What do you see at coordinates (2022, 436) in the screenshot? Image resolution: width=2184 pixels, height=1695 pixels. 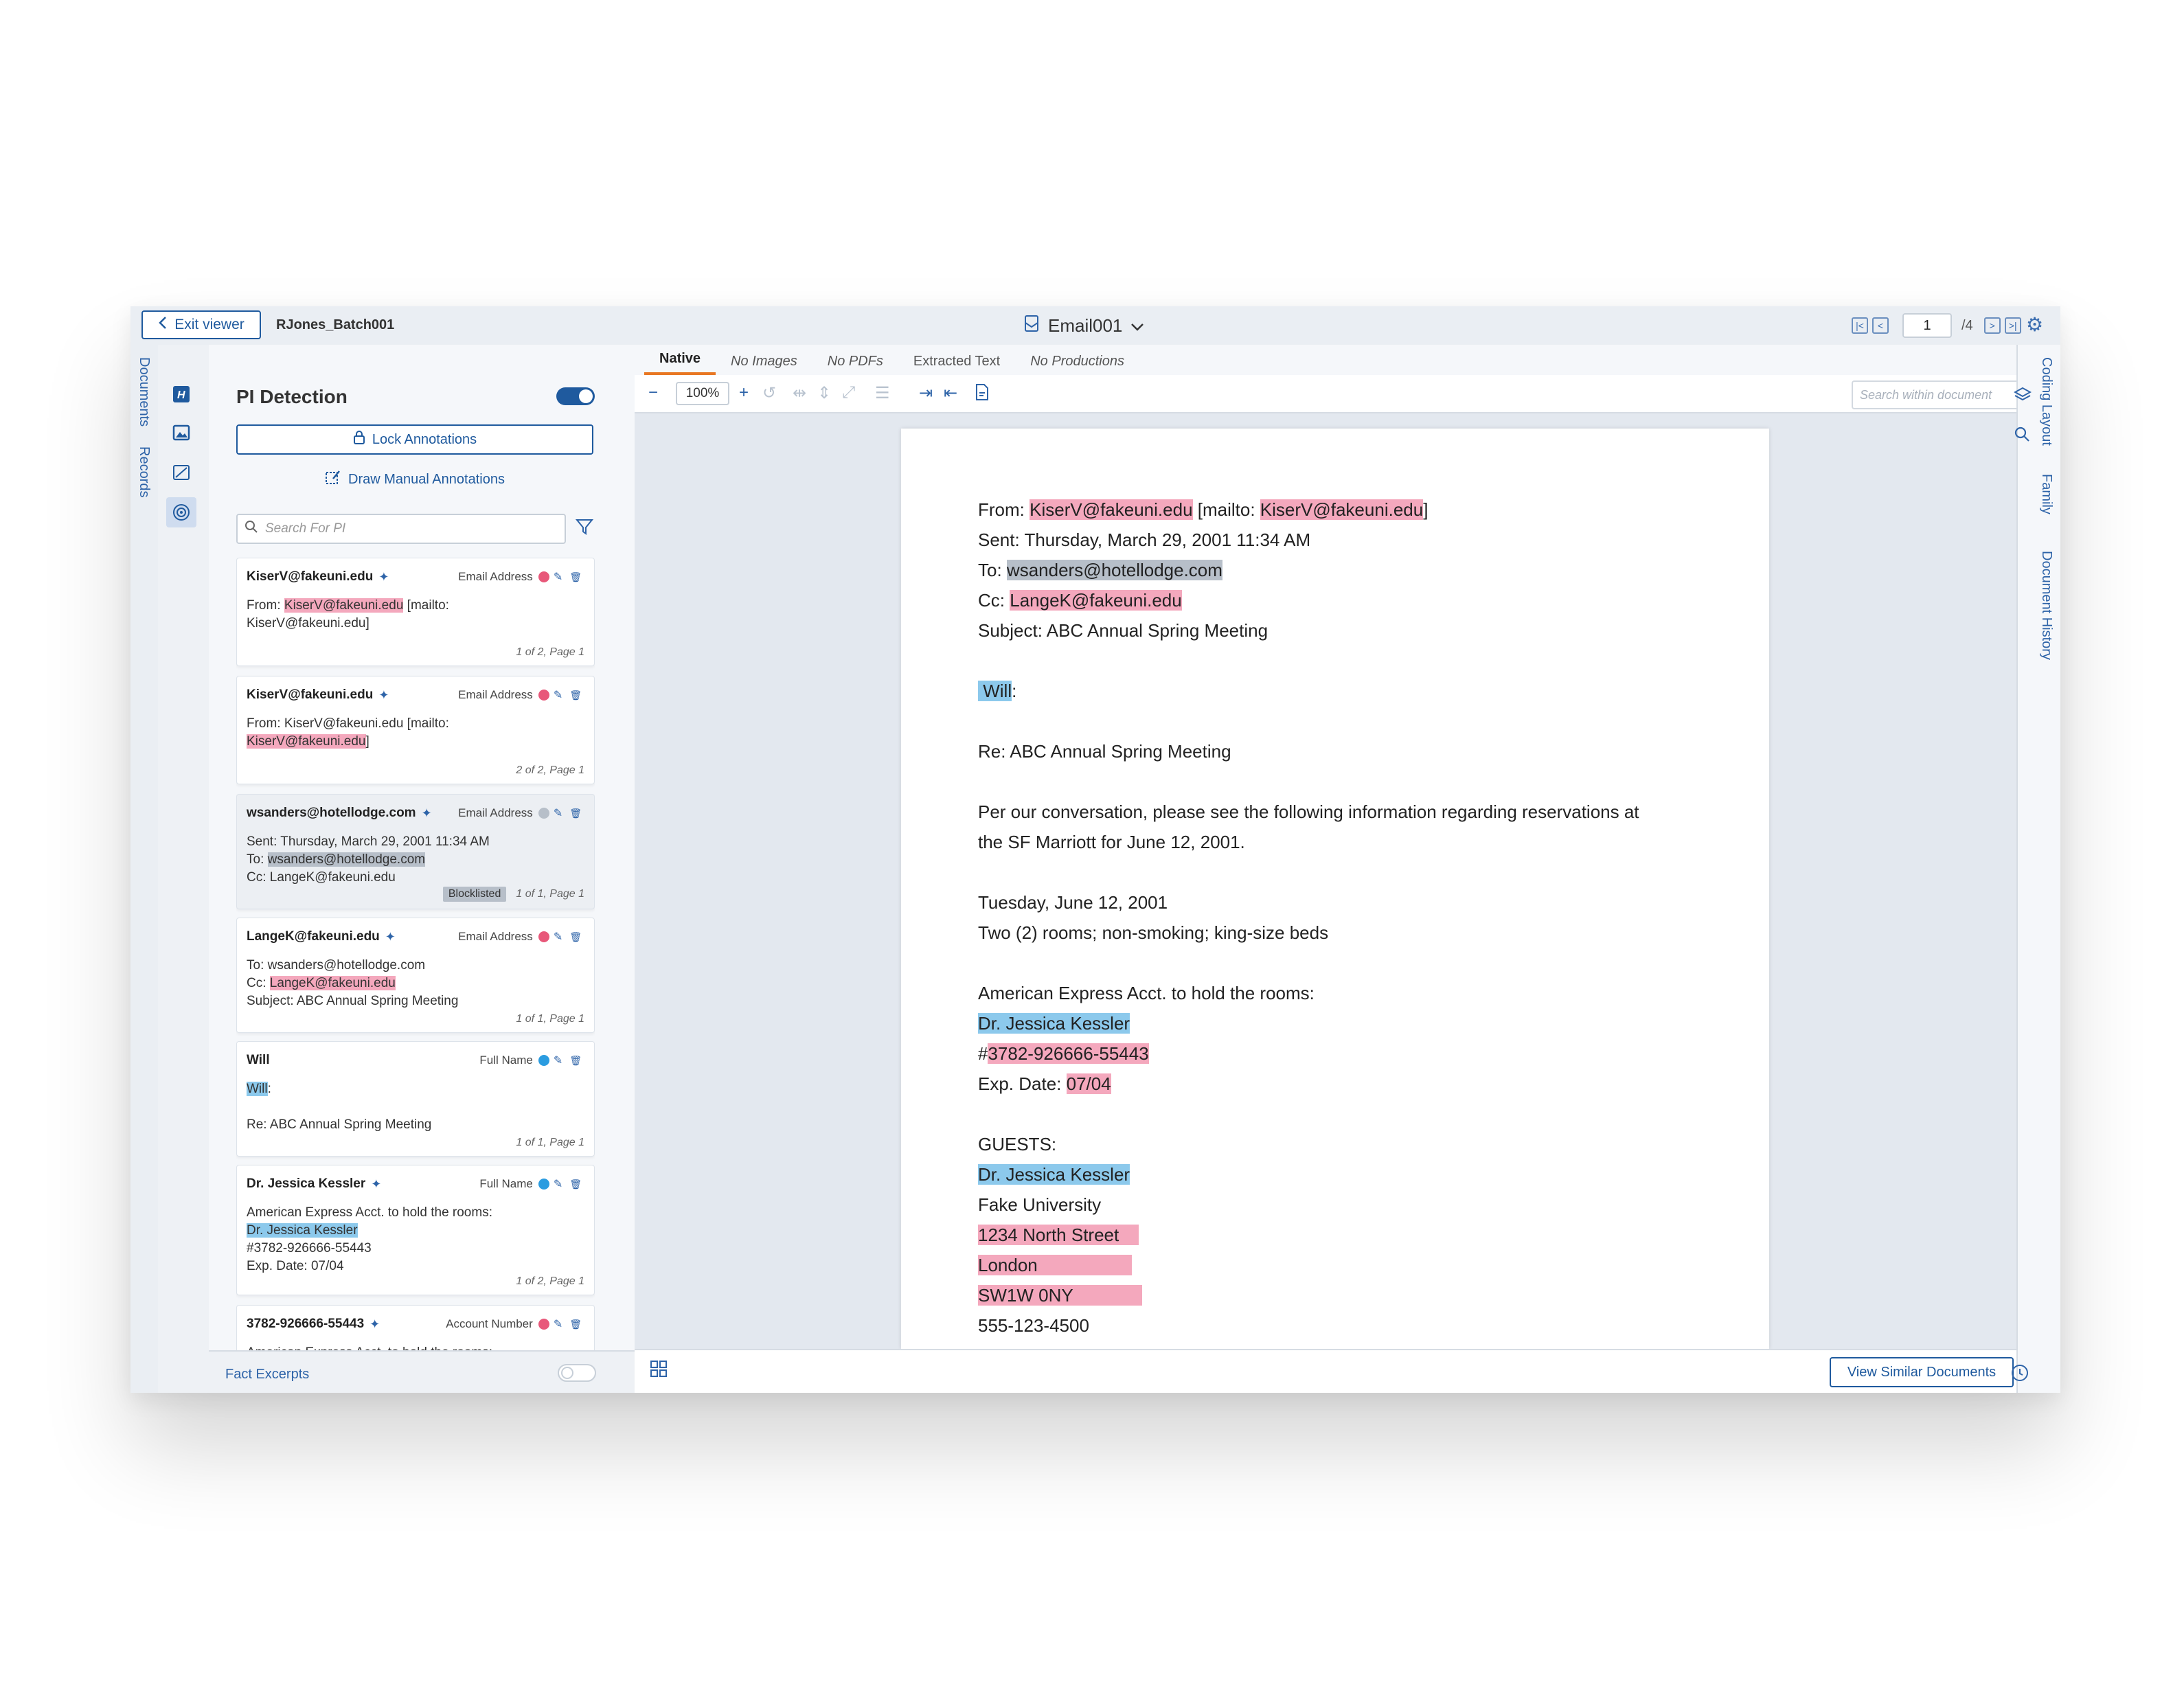 I see `search-icon` at bounding box center [2022, 436].